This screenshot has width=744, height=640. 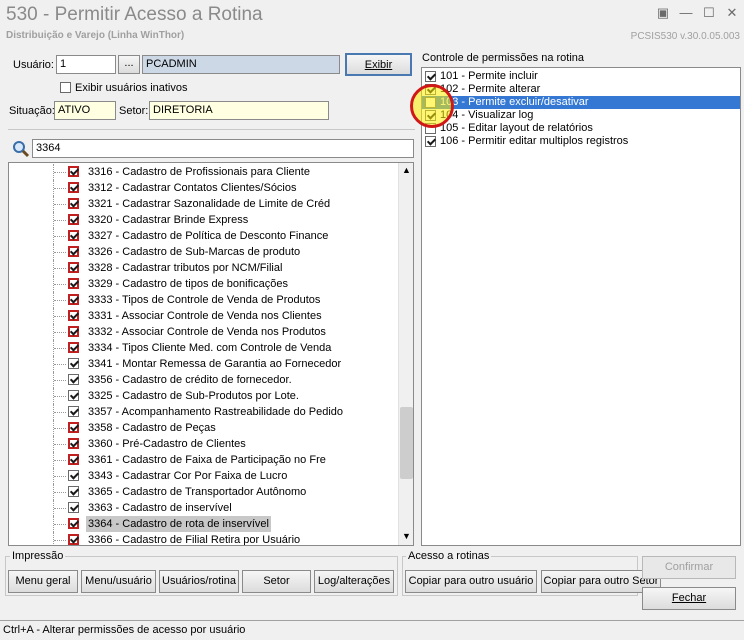 What do you see at coordinates (199, 581) in the screenshot?
I see `usuarios-rotina-button: Usuários/rotina` at bounding box center [199, 581].